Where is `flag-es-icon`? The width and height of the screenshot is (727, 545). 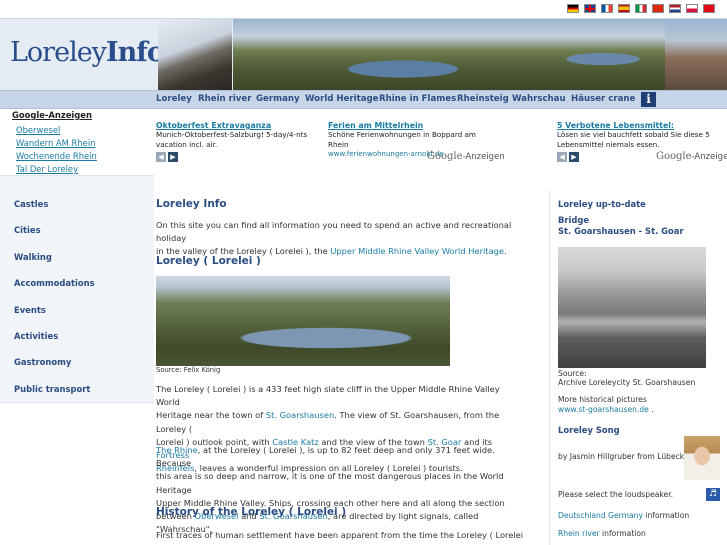 flag-es-icon is located at coordinates (624, 8).